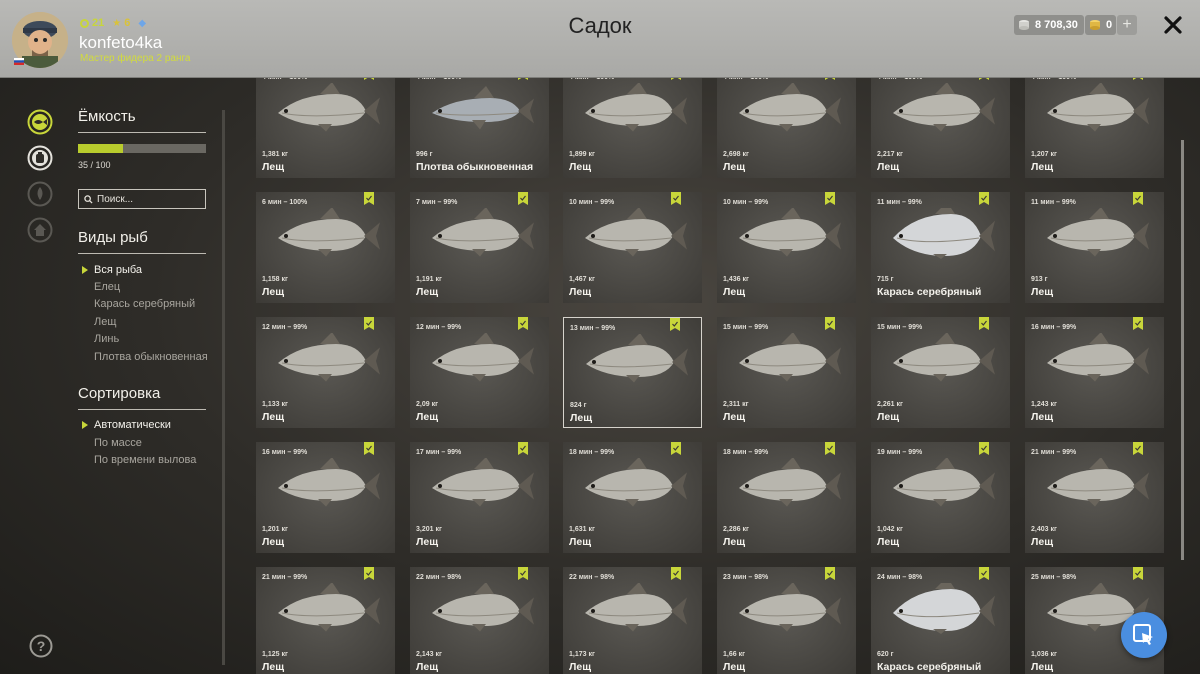  What do you see at coordinates (143, 23) in the screenshot?
I see `diamonds-stat: ◆` at bounding box center [143, 23].